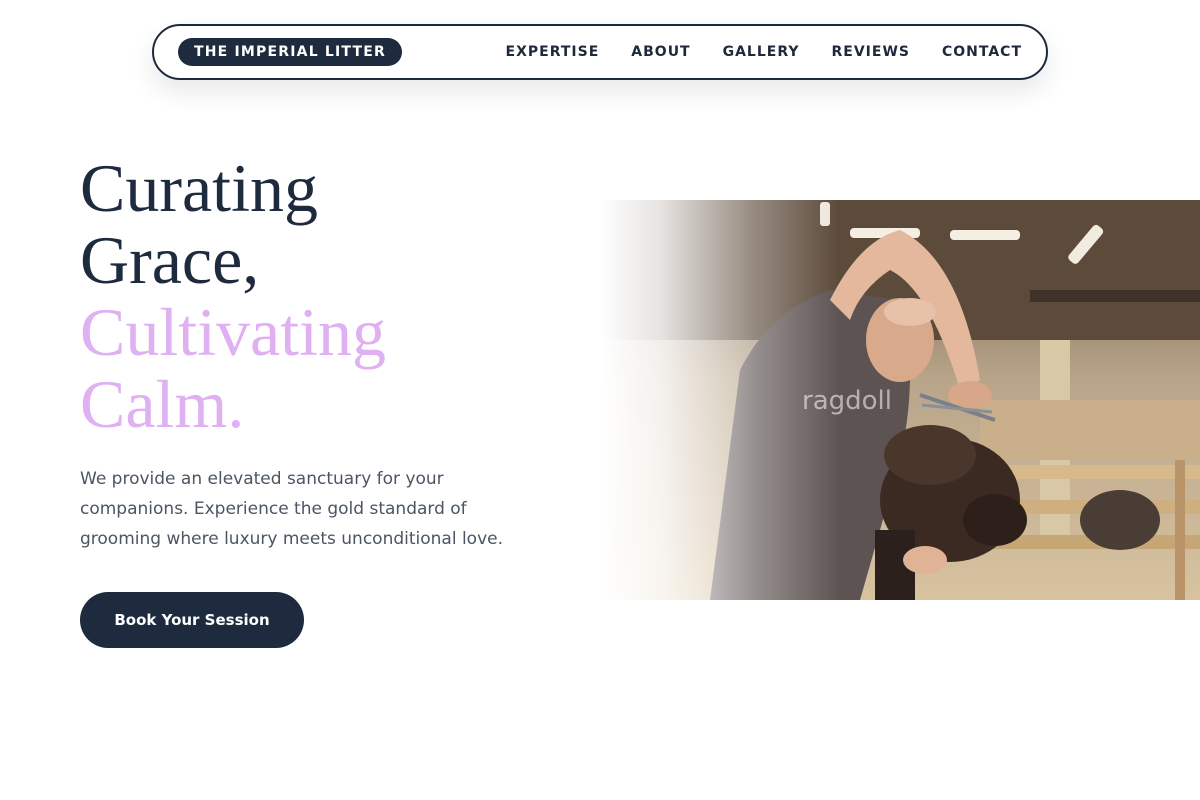  What do you see at coordinates (192, 620) in the screenshot?
I see `book-session-button: Book Your Session` at bounding box center [192, 620].